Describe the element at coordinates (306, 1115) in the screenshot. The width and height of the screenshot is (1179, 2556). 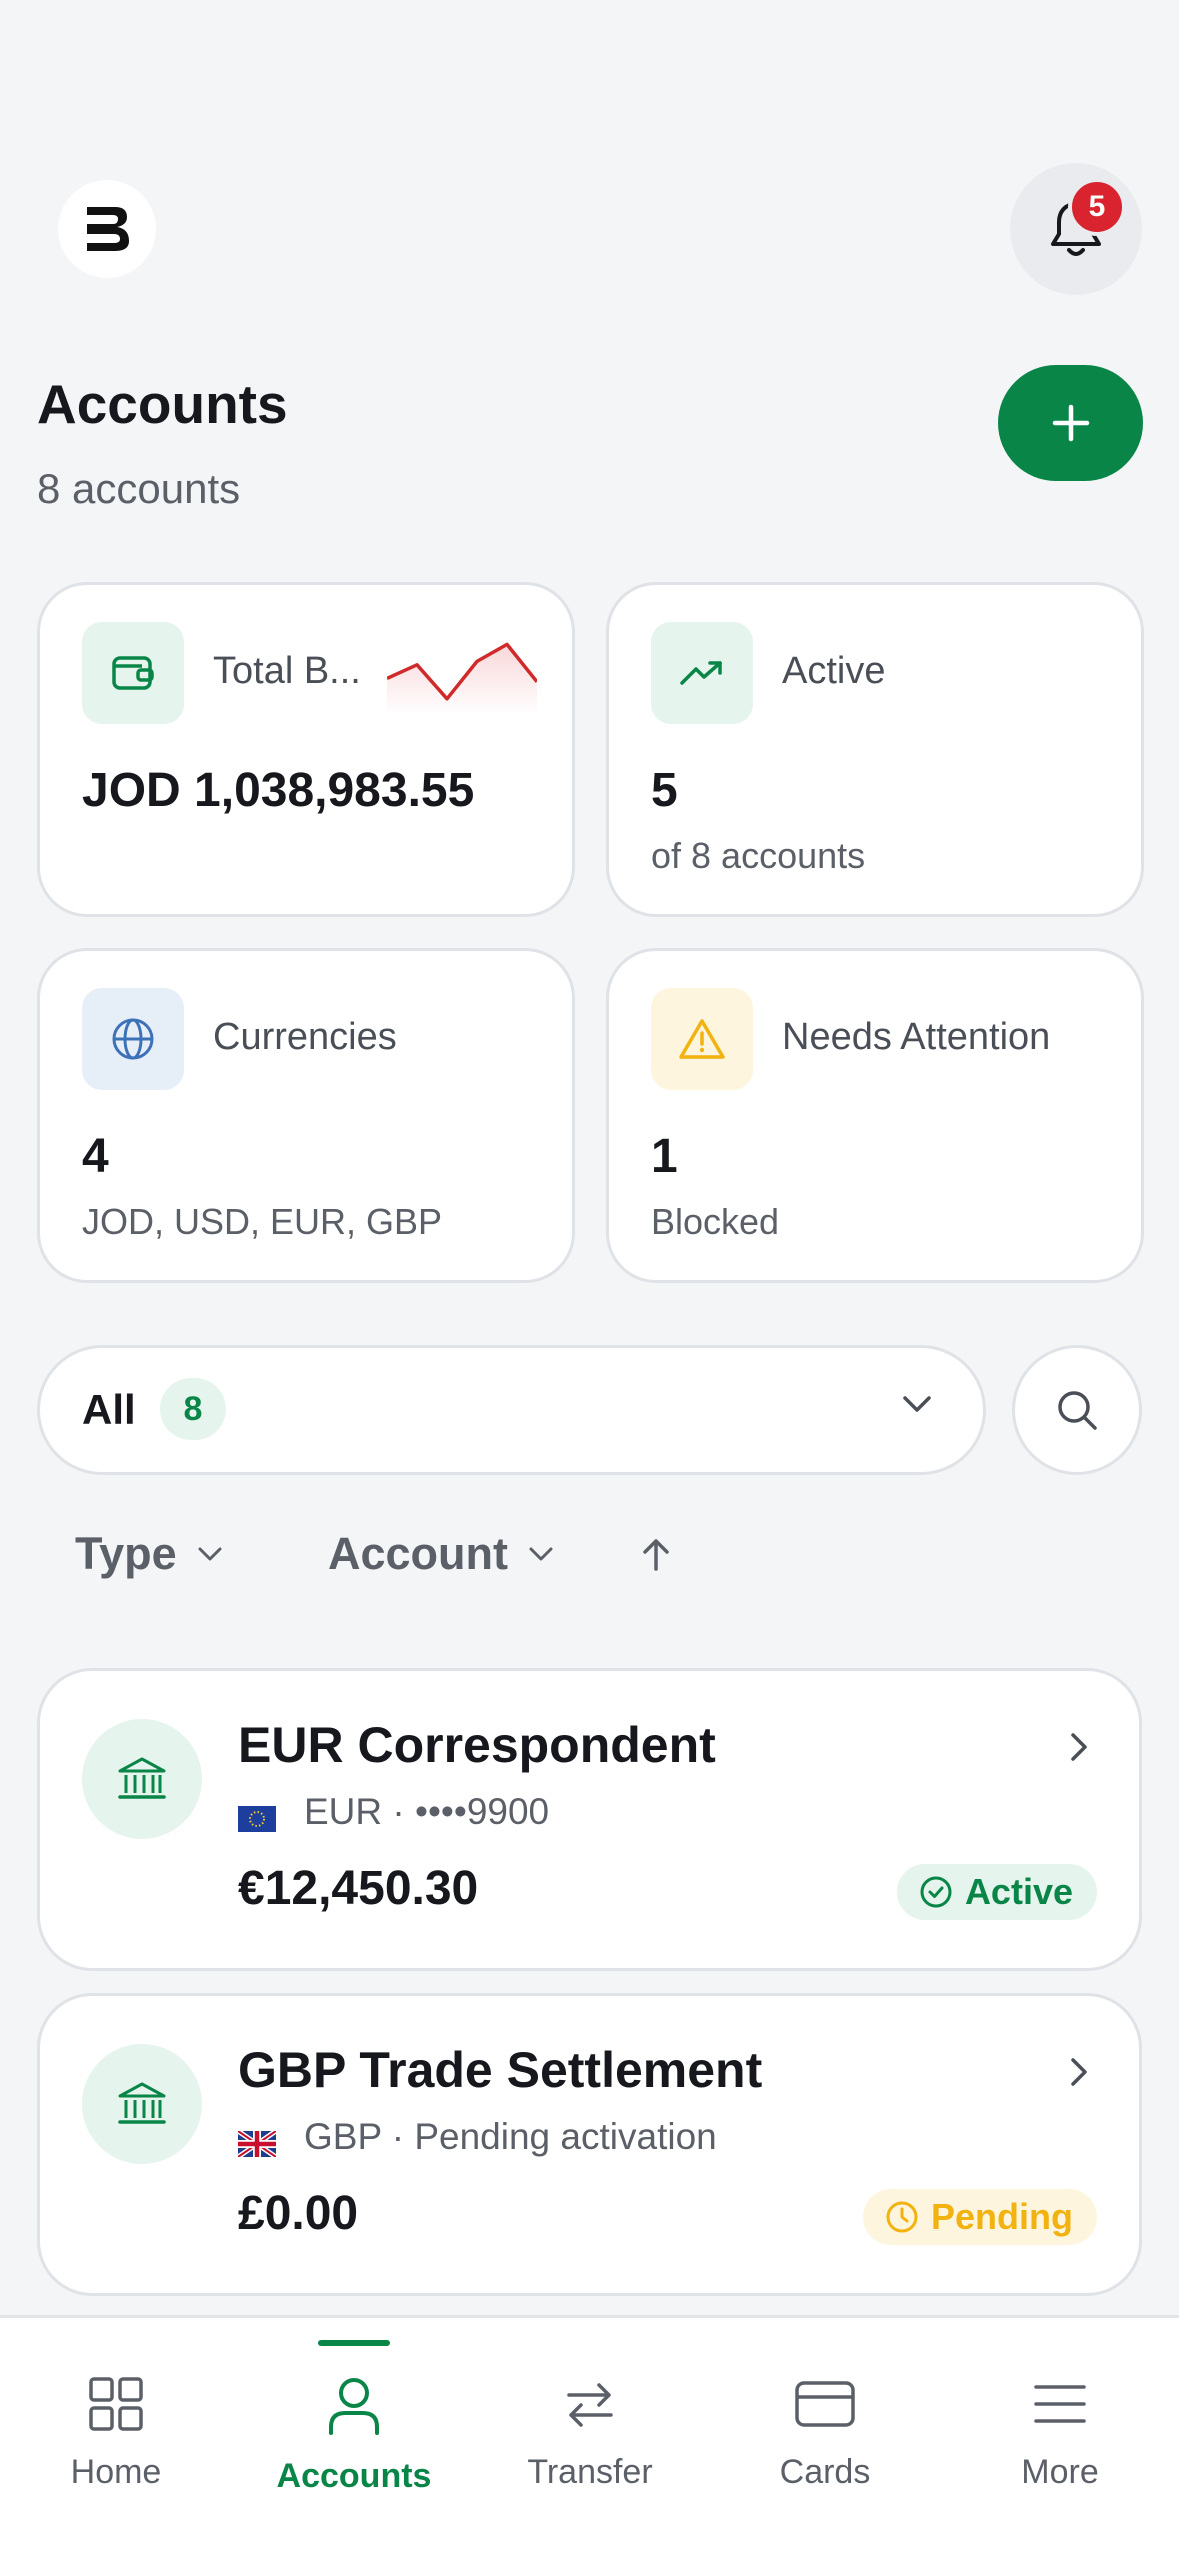
I see `currencies-card: Currencies 4 JOD, USD, EUR, GBP` at that location.